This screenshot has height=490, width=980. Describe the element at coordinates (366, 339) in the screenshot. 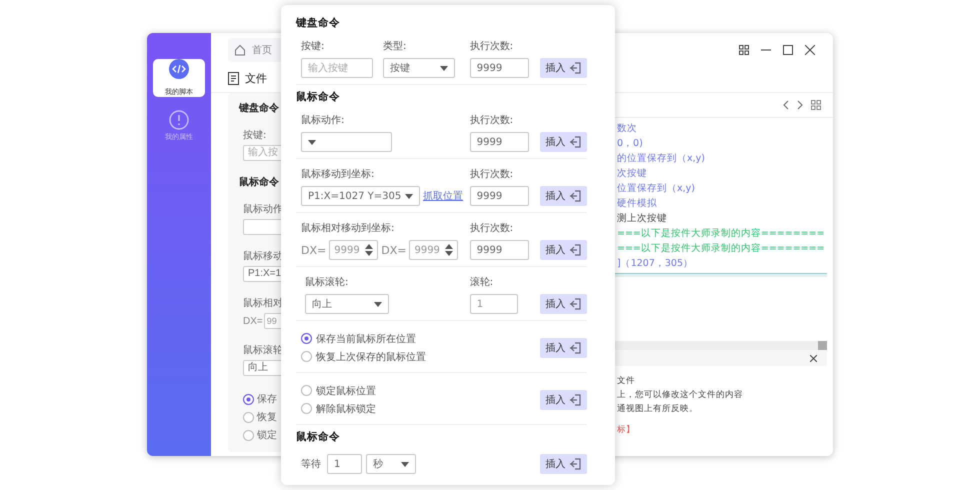

I see `radio-label: 保存当前鼠标所在位置` at that location.